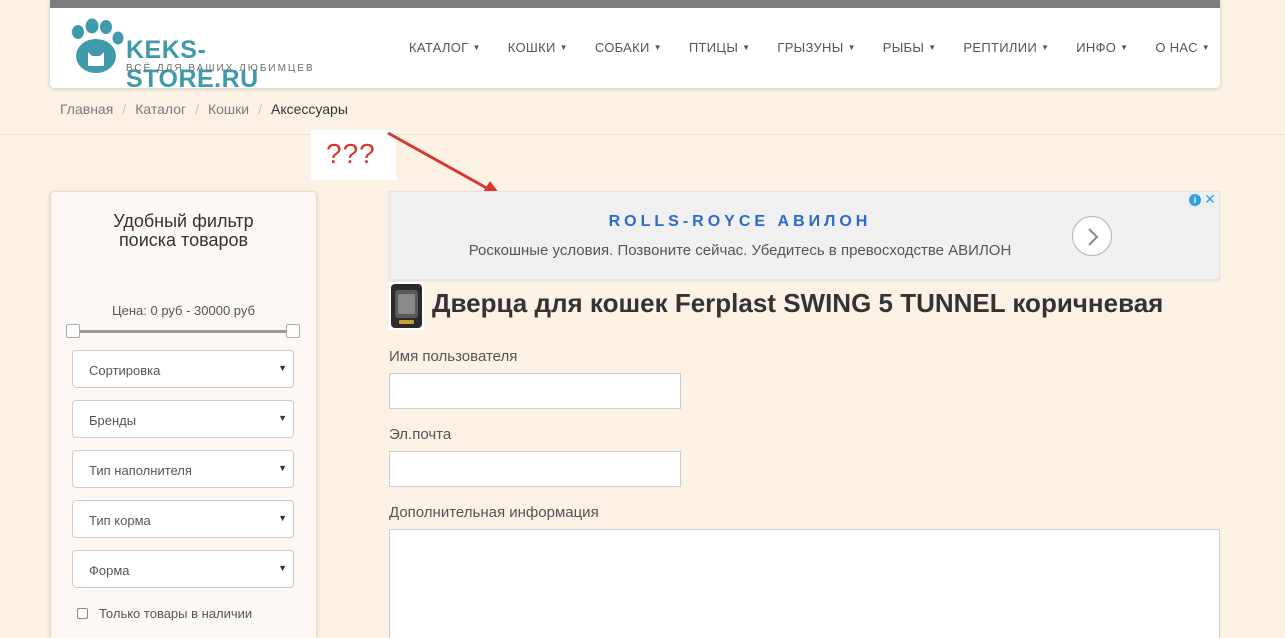  I want to click on nav-item-catalog: КАТАЛОГ ▼, so click(445, 47).